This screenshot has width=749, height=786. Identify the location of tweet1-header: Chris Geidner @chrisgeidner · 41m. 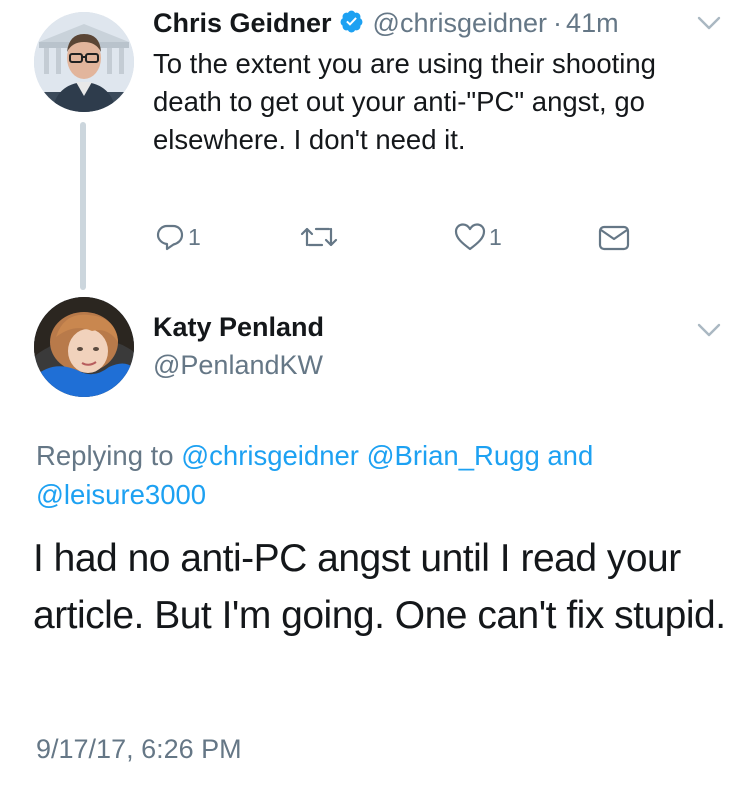
(386, 23).